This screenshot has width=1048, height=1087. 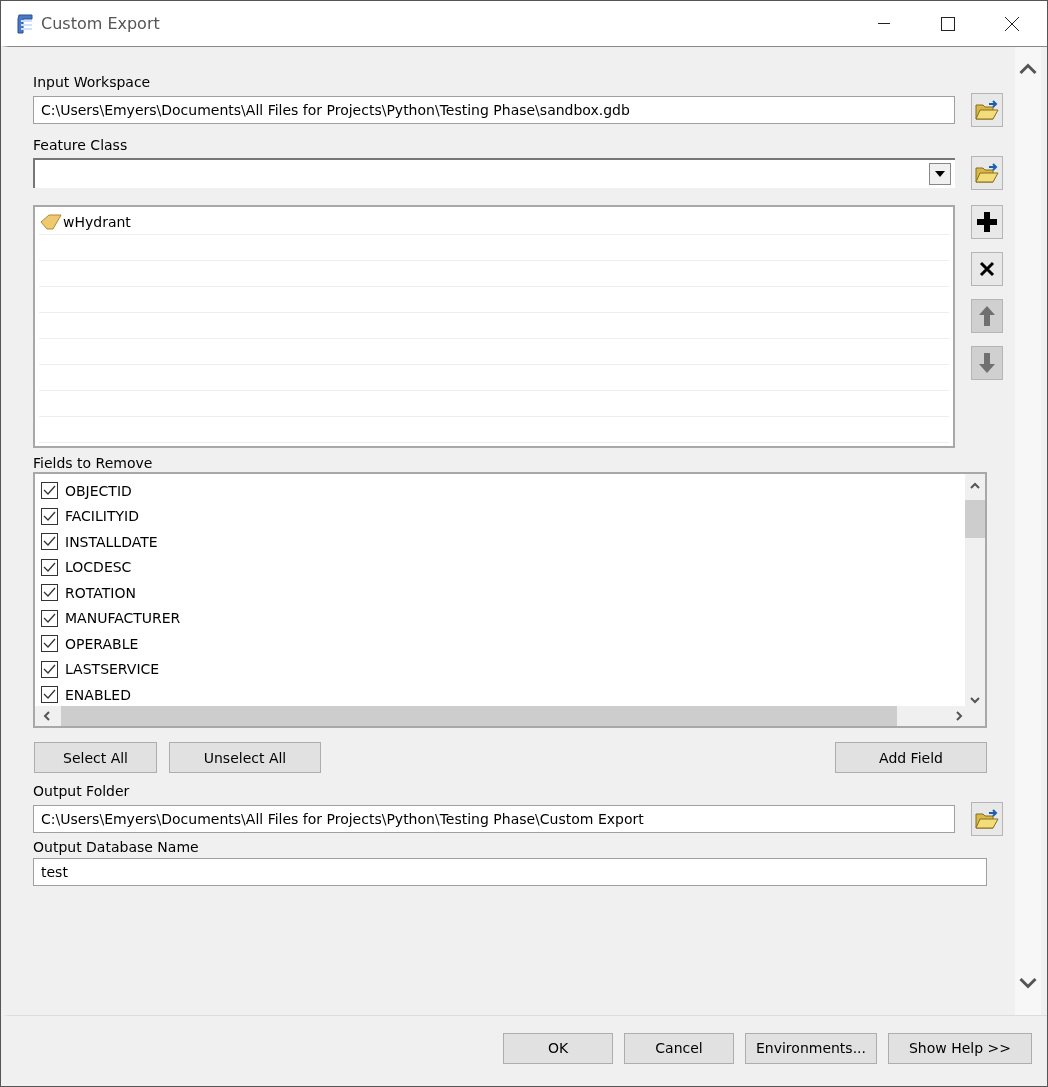 What do you see at coordinates (25, 23) in the screenshot?
I see `scroll-icon` at bounding box center [25, 23].